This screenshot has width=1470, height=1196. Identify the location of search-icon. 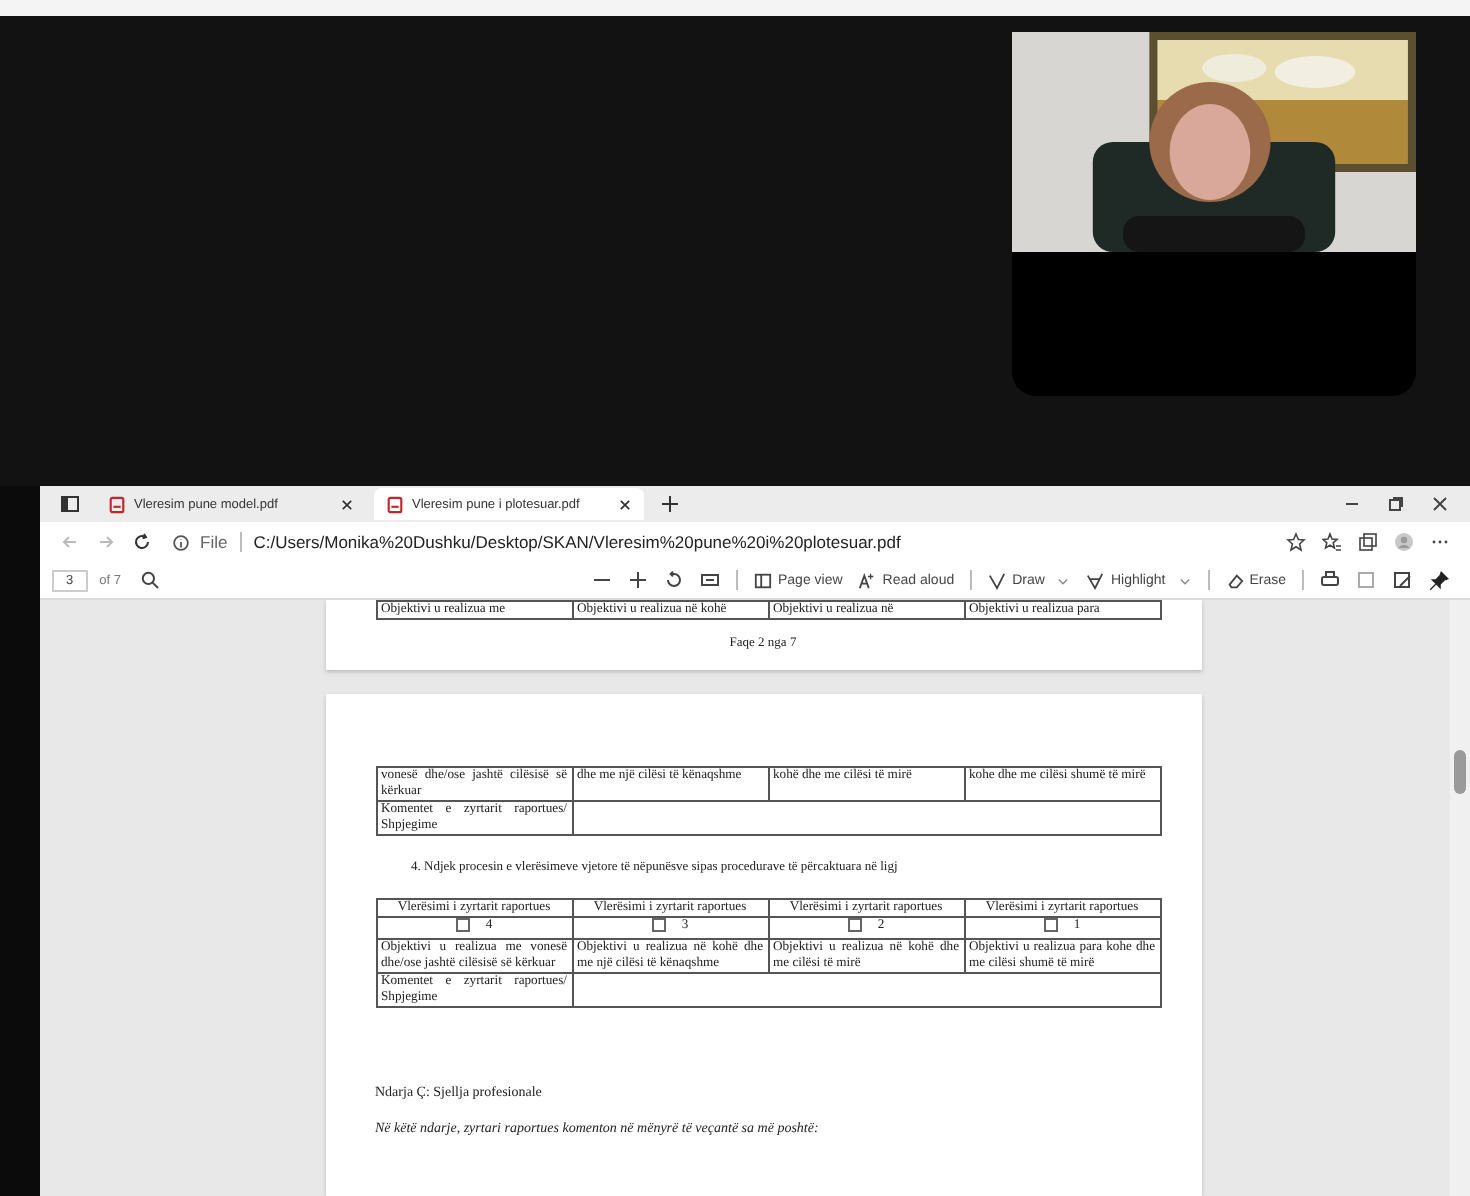
(150, 580).